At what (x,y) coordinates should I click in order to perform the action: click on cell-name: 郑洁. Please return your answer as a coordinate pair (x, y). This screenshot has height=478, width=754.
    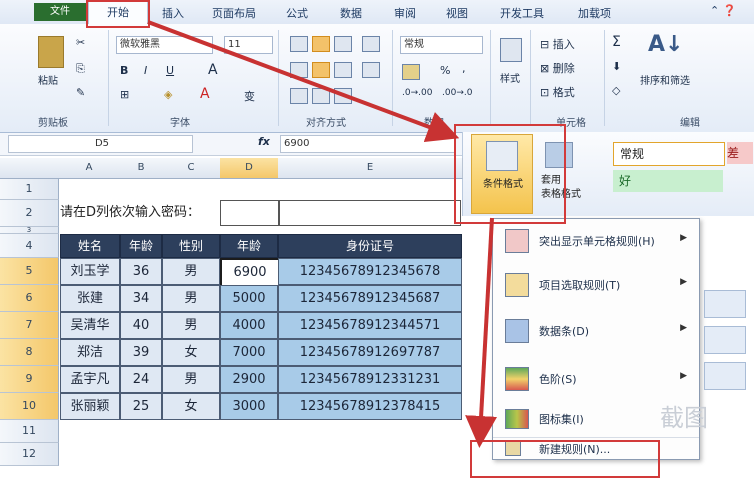
    Looking at the image, I should click on (90, 352).